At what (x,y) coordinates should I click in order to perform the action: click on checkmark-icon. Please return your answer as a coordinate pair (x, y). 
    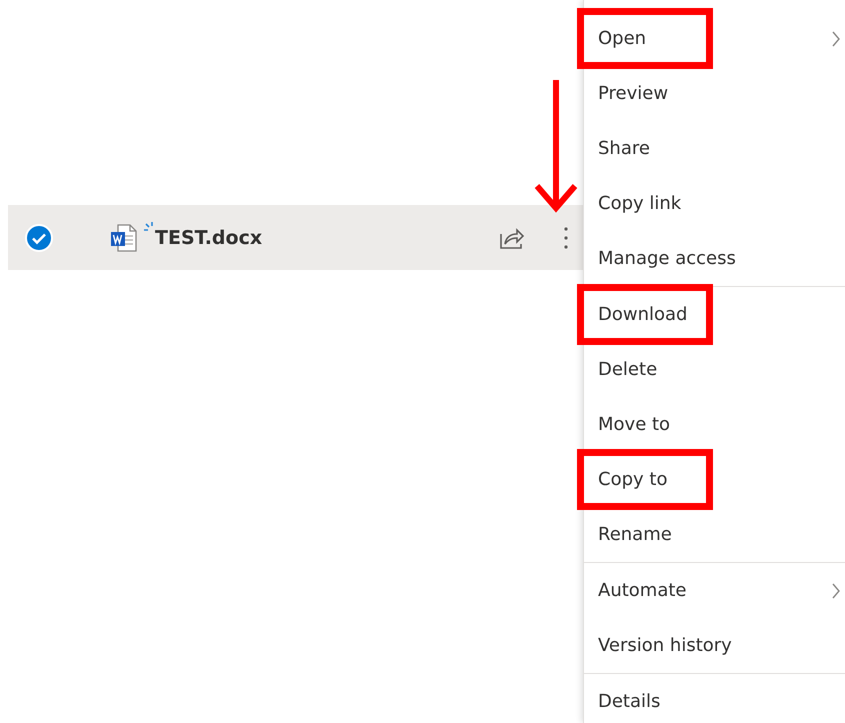
    Looking at the image, I should click on (39, 238).